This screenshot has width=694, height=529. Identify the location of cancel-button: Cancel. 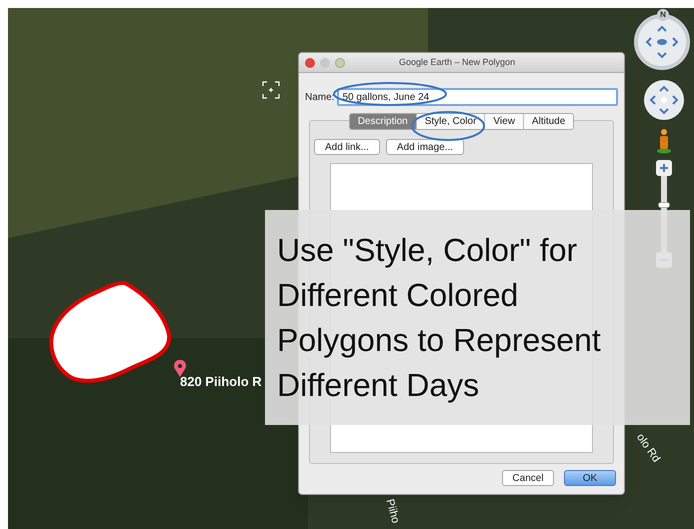
(528, 478).